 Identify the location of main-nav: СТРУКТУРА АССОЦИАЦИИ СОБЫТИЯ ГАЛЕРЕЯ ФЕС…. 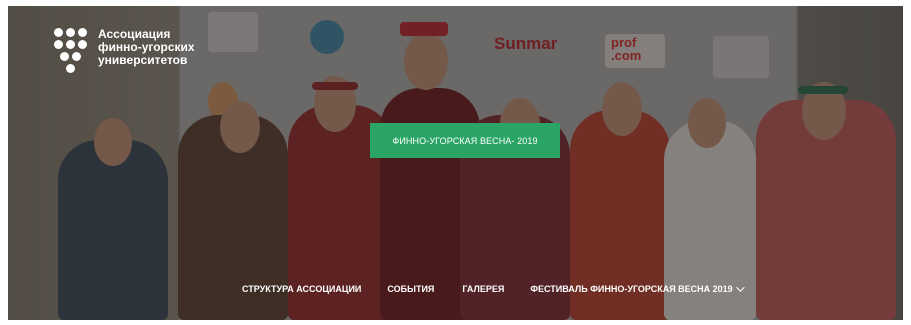
(493, 288).